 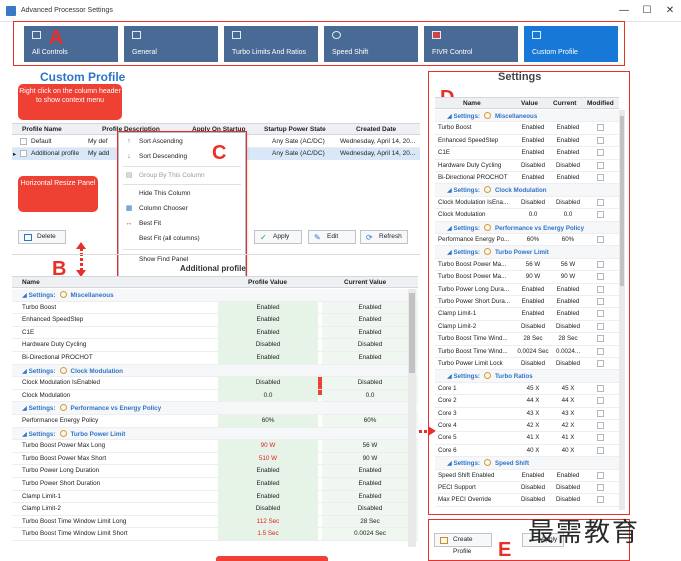 What do you see at coordinates (622, 201) in the screenshot?
I see `settings-scrollbar-thumb` at bounding box center [622, 201].